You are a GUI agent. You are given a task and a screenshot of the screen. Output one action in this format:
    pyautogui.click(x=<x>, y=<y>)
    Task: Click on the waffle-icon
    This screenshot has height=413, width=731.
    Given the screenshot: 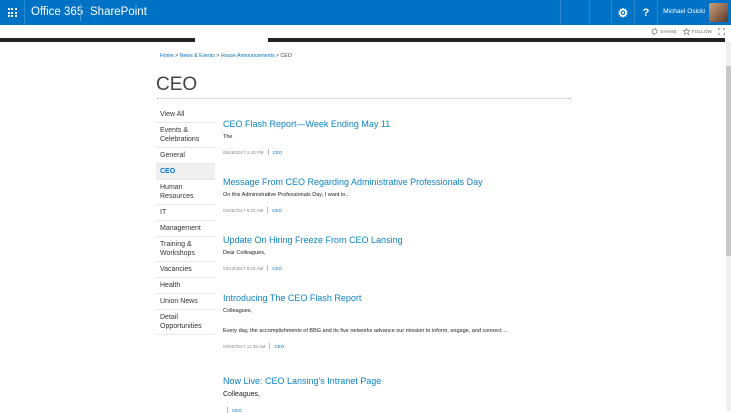 What is the action you would take?
    pyautogui.click(x=12, y=12)
    